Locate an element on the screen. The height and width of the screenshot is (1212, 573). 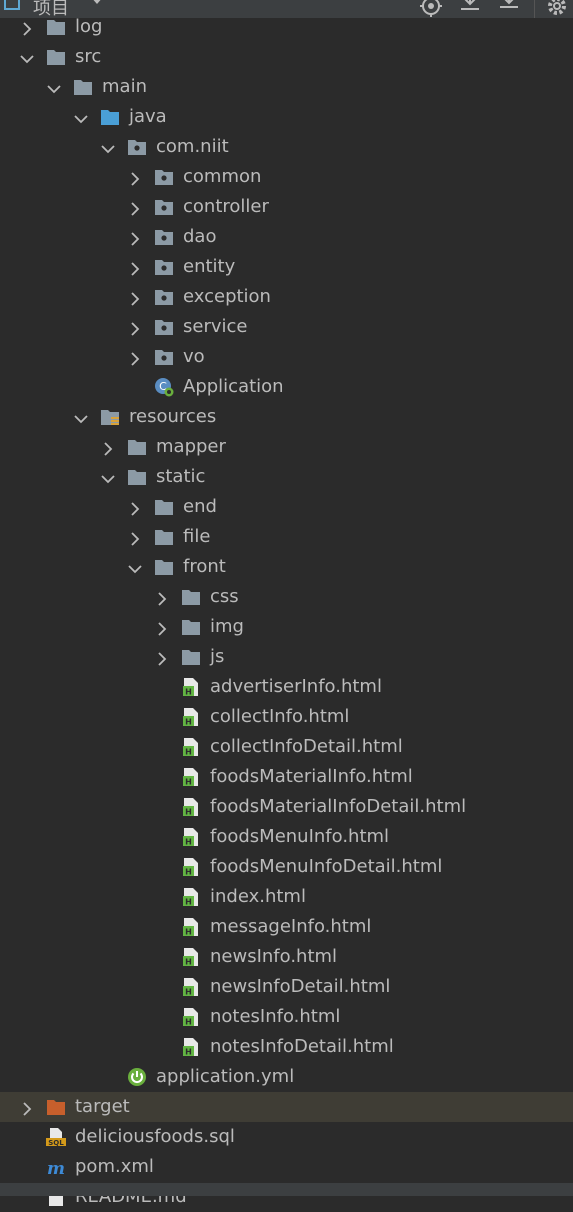
tree-row: src is located at coordinates (286, 57).